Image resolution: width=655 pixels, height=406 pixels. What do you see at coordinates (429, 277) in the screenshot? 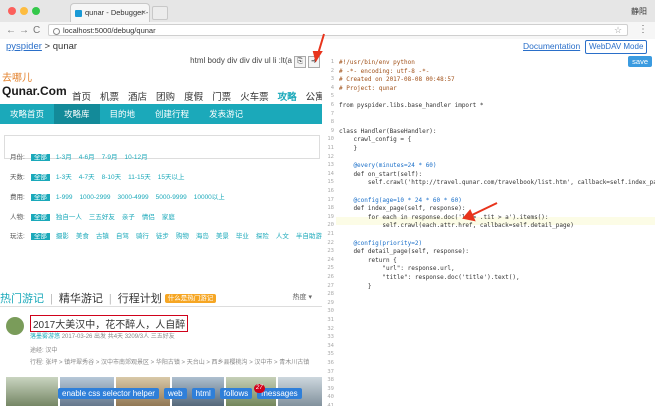
I see `code-line: "title": response.doc('title').text(),` at bounding box center [429, 277].